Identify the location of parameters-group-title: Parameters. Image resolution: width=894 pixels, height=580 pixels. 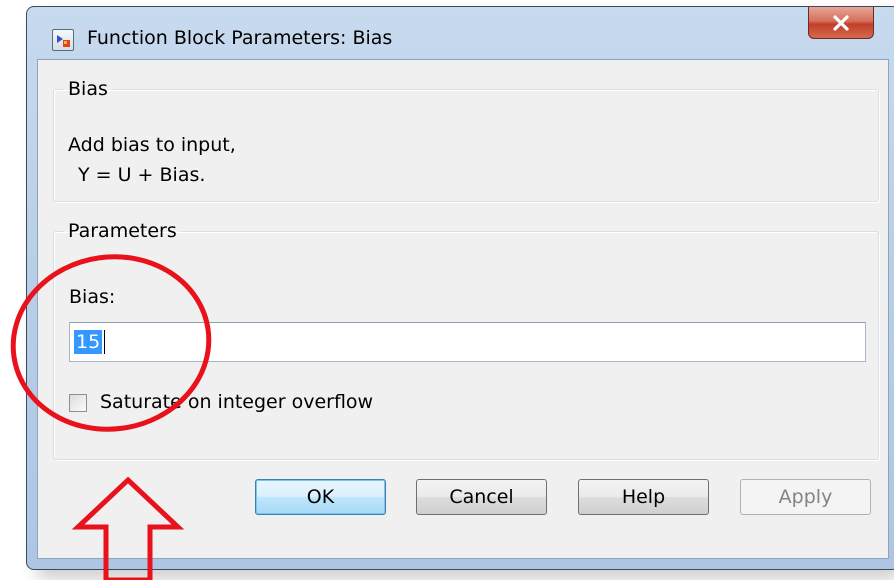
(122, 231).